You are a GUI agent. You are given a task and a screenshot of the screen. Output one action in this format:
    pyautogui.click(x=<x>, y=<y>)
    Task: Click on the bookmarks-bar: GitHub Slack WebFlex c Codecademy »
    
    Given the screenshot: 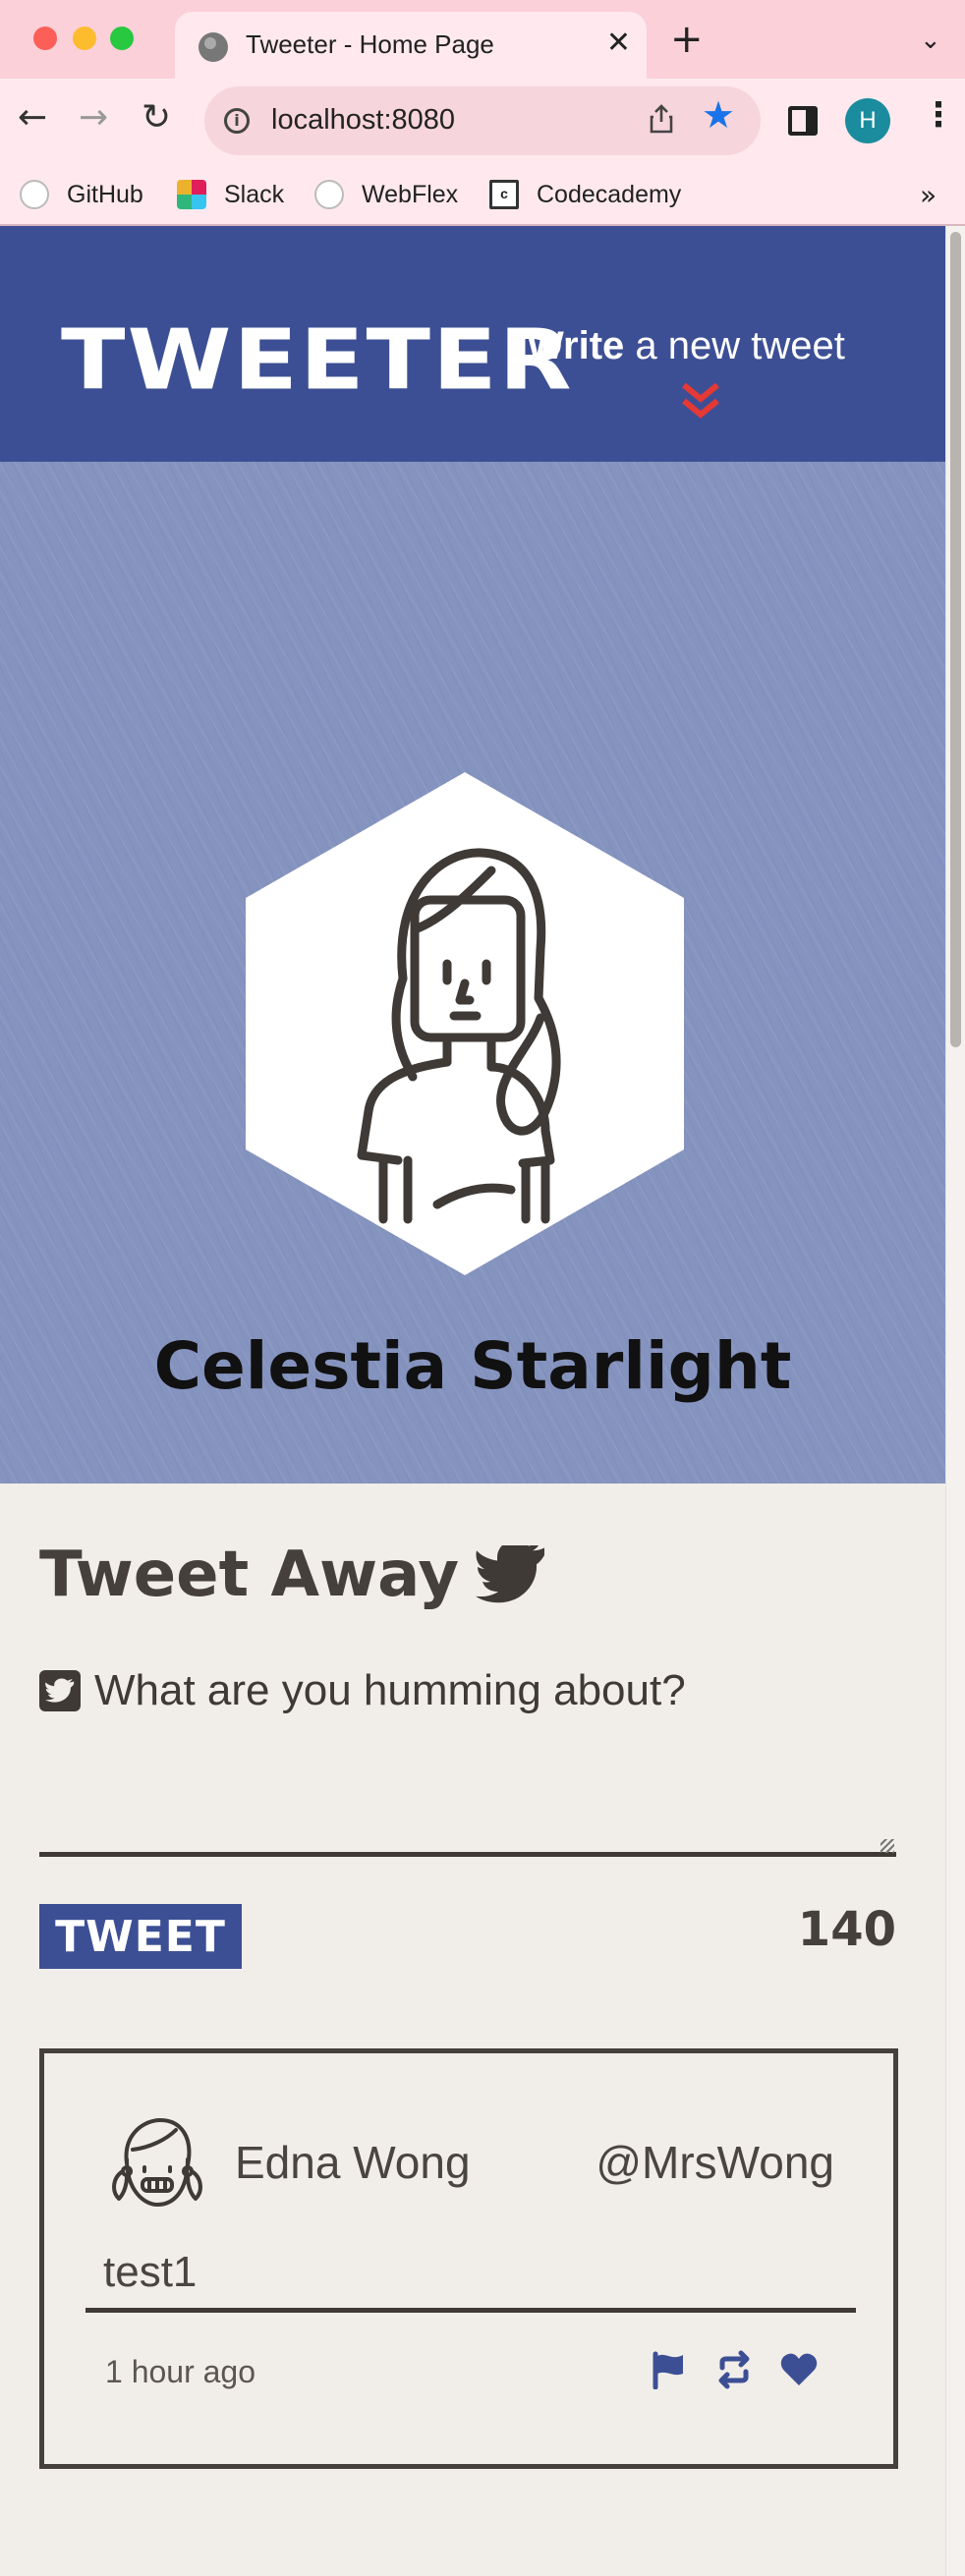 What is the action you would take?
    pyautogui.click(x=482, y=195)
    